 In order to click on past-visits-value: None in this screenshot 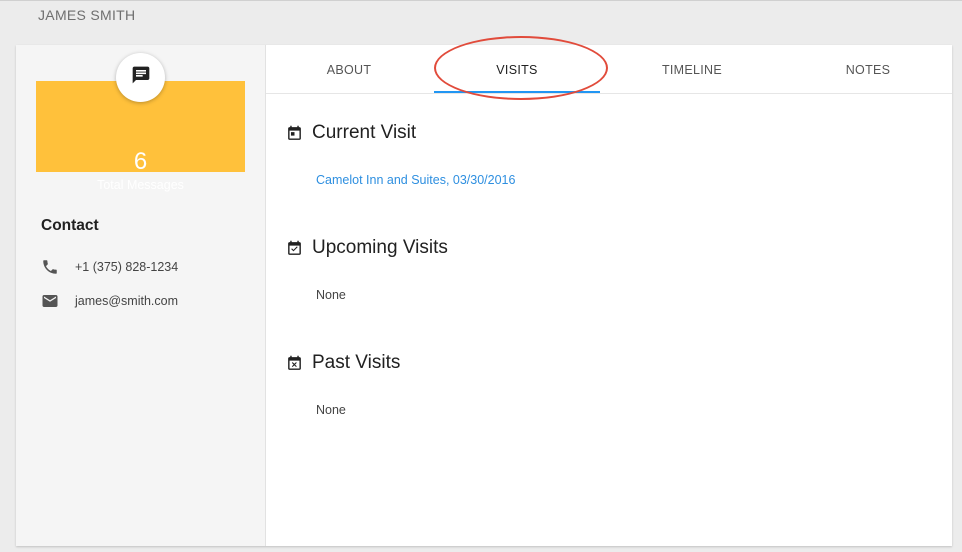, I will do `click(331, 410)`.